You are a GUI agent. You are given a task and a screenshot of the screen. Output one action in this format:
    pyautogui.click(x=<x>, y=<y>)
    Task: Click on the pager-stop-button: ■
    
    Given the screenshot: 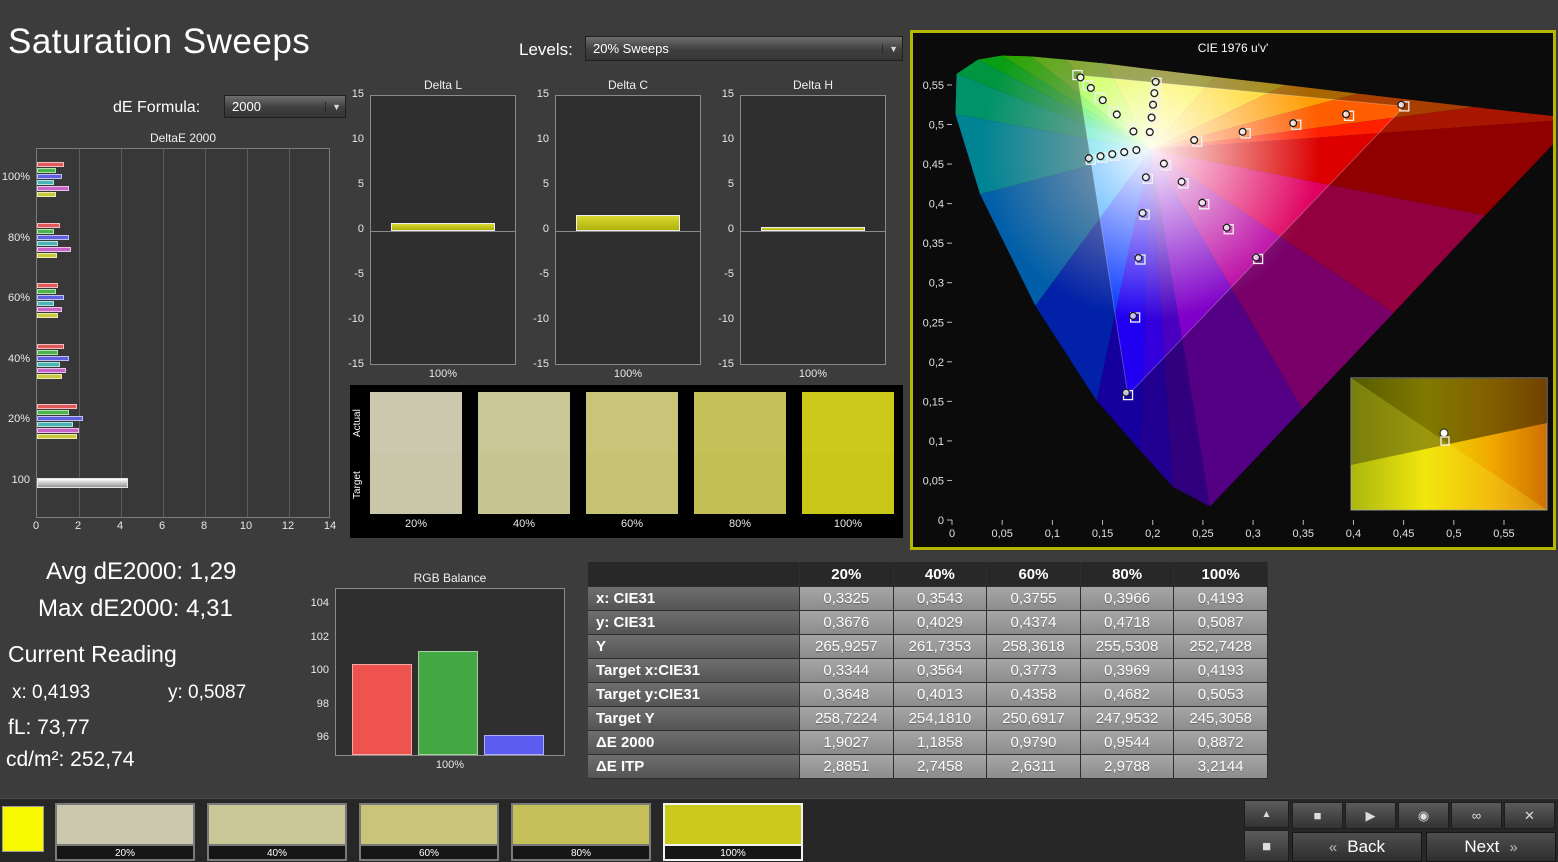 What is the action you would take?
    pyautogui.click(x=1266, y=846)
    